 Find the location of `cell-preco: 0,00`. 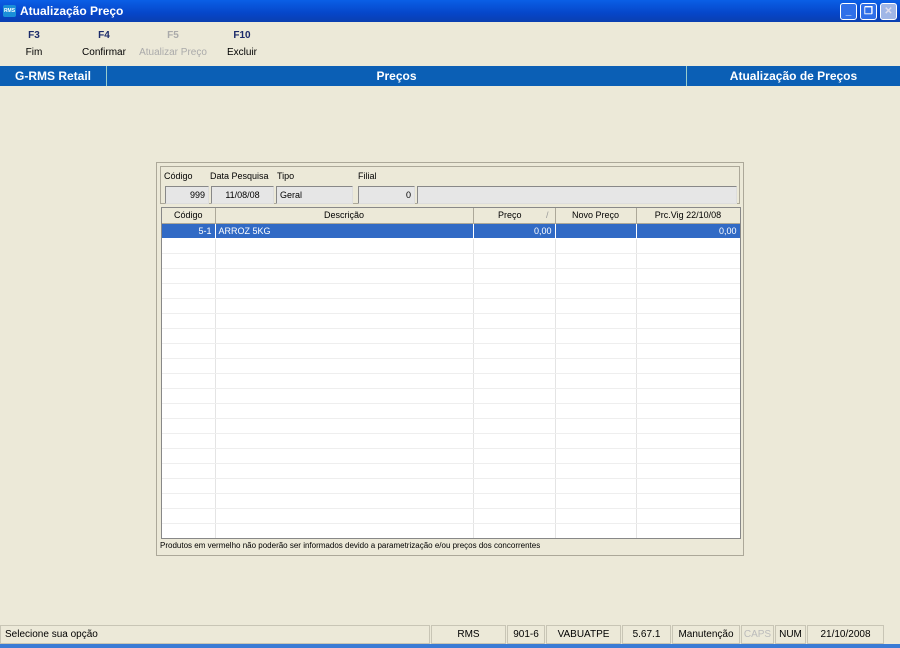

cell-preco: 0,00 is located at coordinates (514, 231).